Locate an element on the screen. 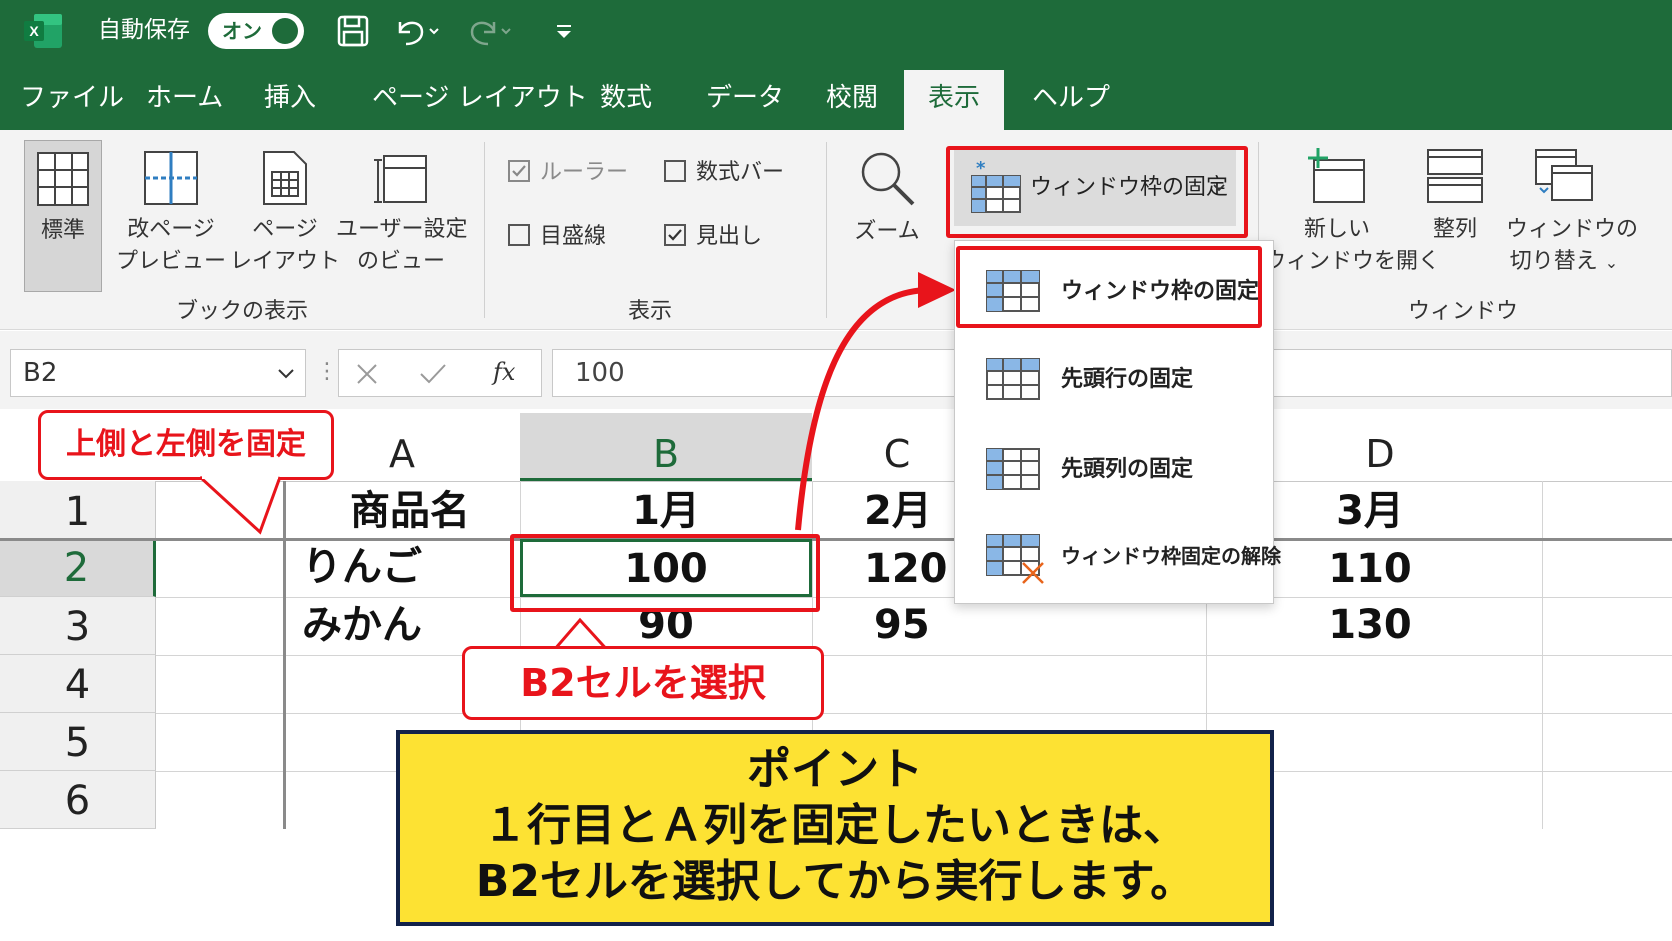 Image resolution: width=1672 pixels, height=941 pixels. callout-select-b2: B2セルを選択 is located at coordinates (643, 683).